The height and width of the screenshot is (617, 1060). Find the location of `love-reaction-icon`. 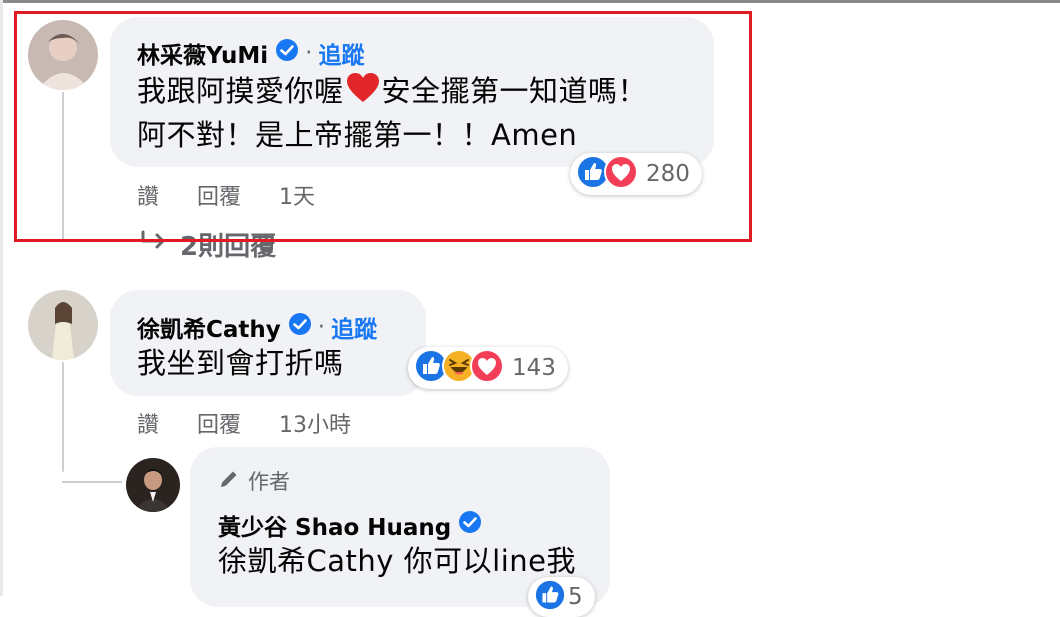

love-reaction-icon is located at coordinates (487, 368).